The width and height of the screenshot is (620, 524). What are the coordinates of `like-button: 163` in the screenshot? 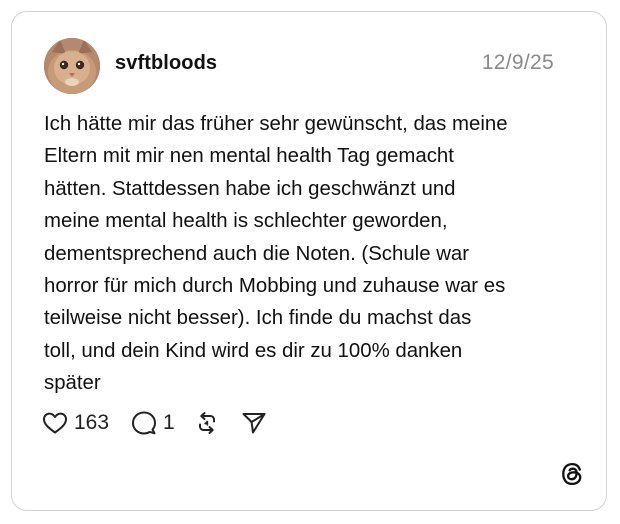 It's located at (75, 423).